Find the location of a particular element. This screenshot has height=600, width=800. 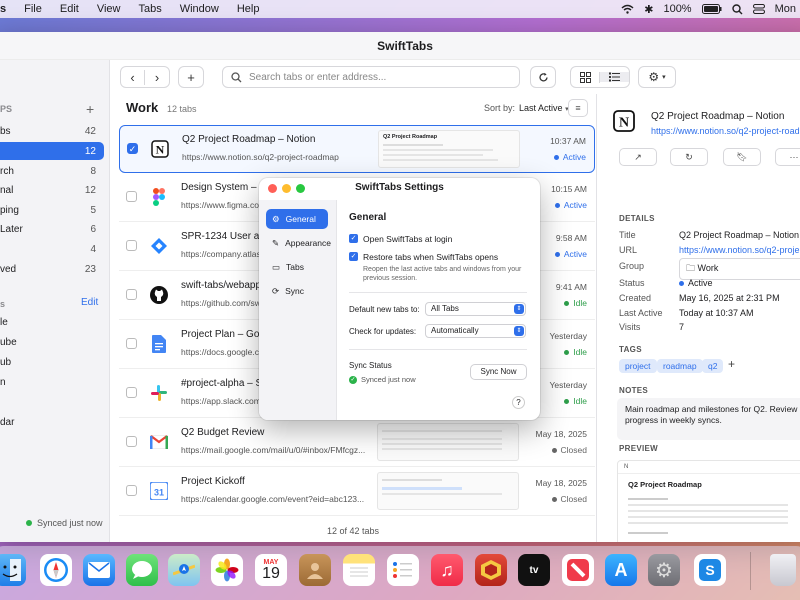

settings-nav-appearance: ✎ Appearance is located at coordinates (298, 243).